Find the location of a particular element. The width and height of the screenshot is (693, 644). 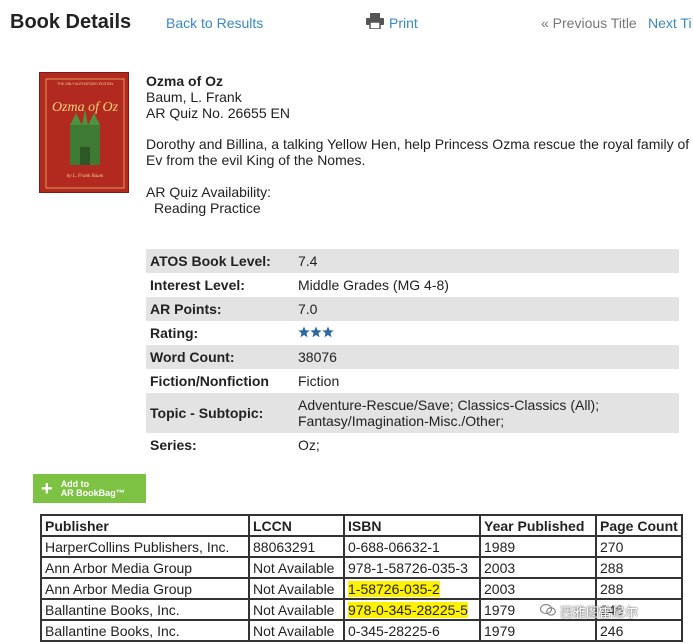

printer-icon is located at coordinates (375, 22).